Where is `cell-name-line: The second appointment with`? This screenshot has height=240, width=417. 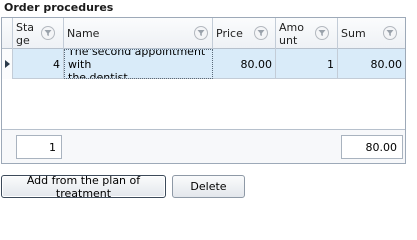 cell-name-line: The second appointment with is located at coordinates (137, 60).